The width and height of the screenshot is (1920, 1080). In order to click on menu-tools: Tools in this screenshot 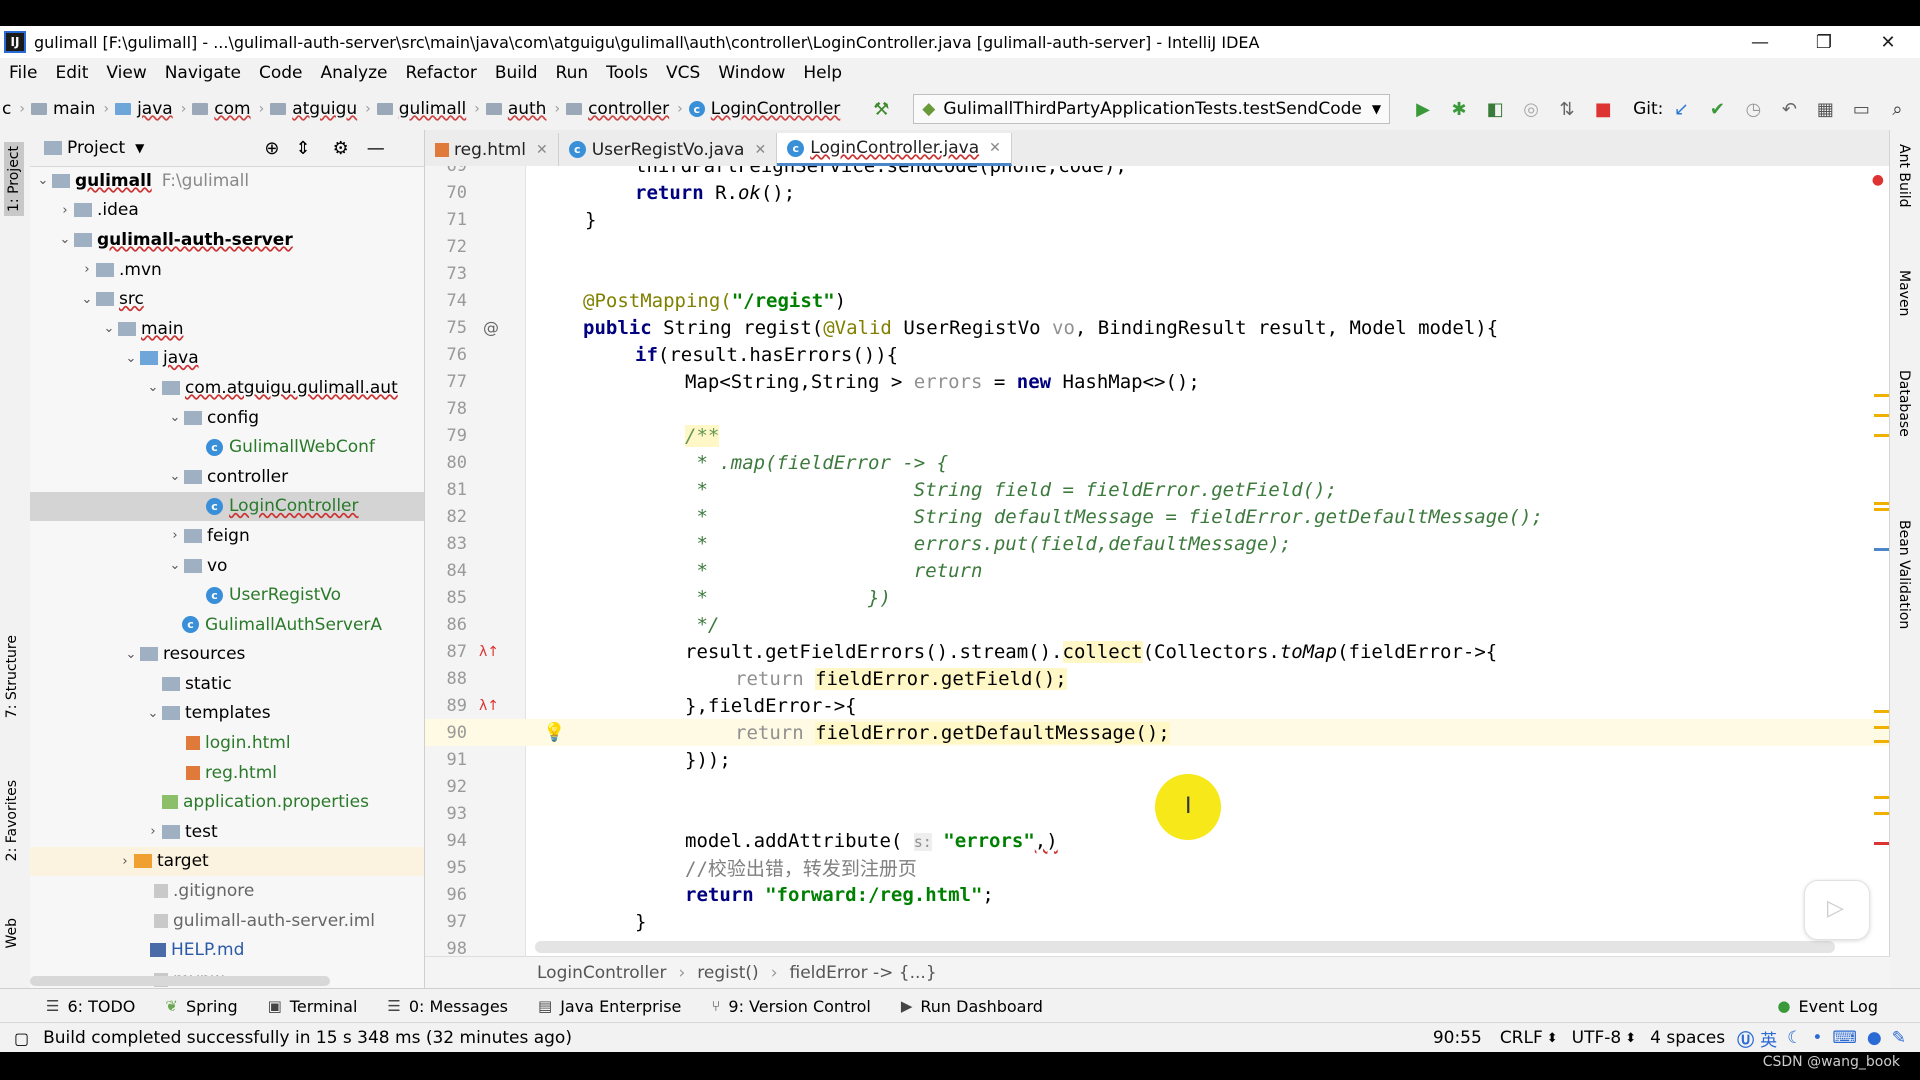, I will do `click(627, 73)`.